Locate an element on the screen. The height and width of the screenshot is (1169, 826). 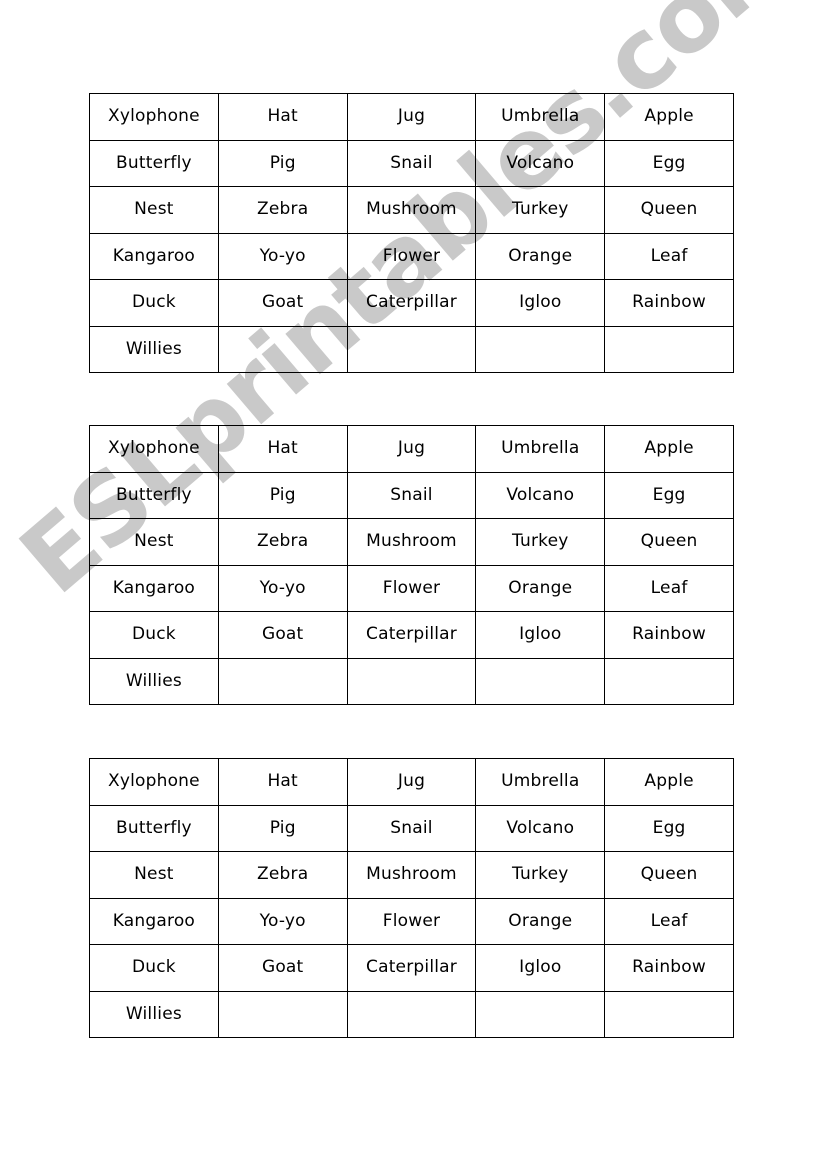
bingo-cell-word: Xylophone is located at coordinates (154, 782).